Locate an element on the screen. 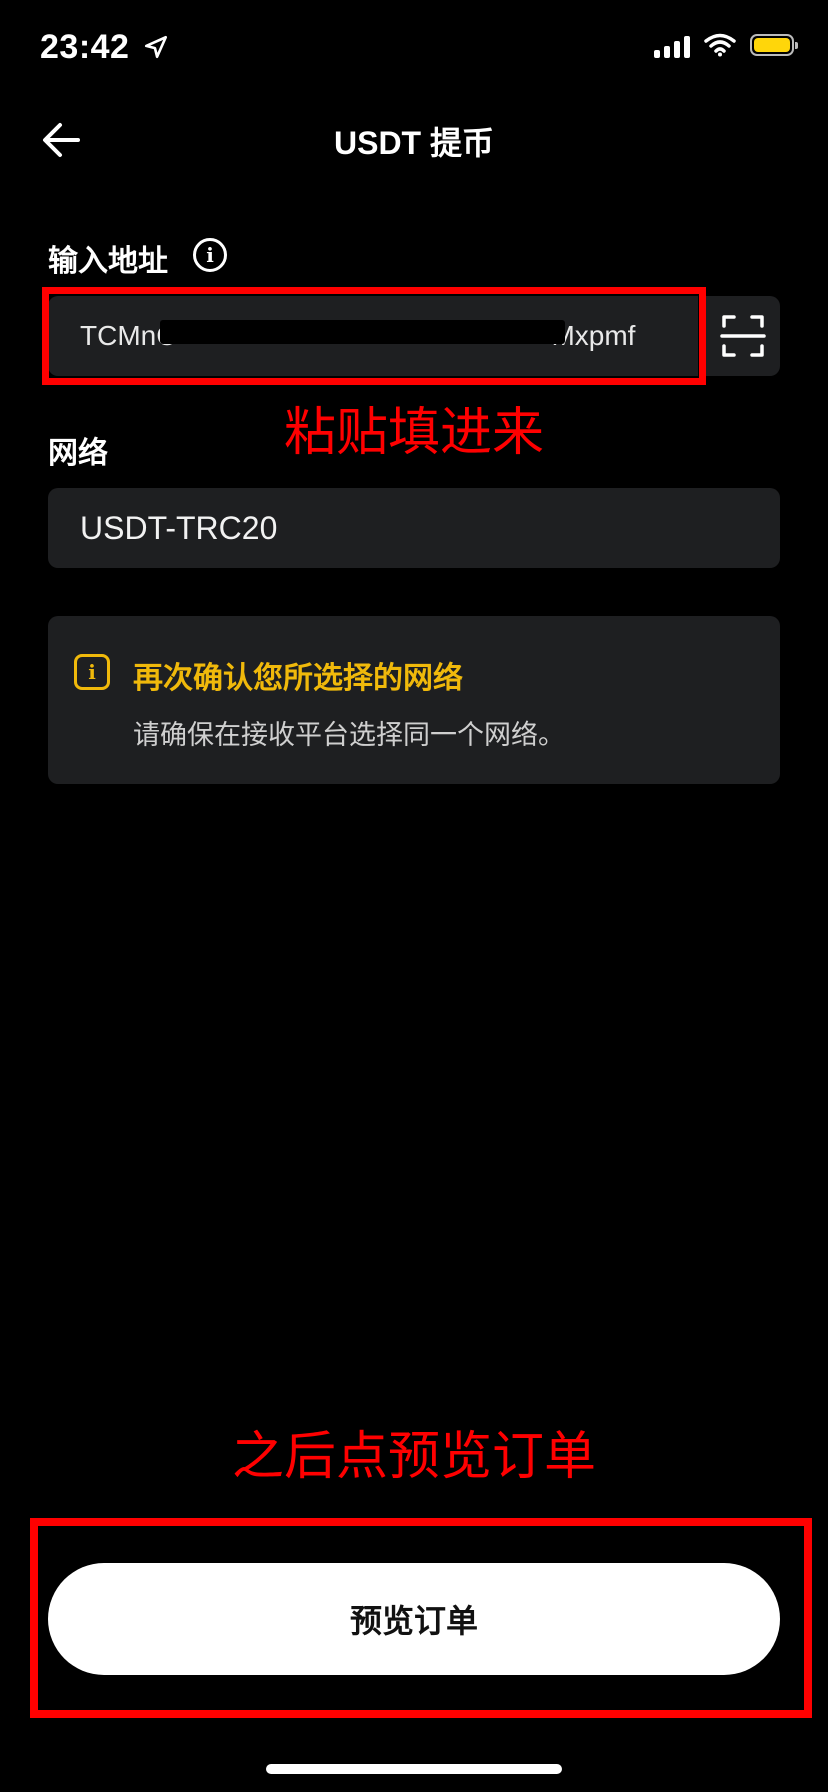 This screenshot has height=1792, width=828. warning-text: 请确保在接收平台选择同一个网络。 is located at coordinates (349, 735).